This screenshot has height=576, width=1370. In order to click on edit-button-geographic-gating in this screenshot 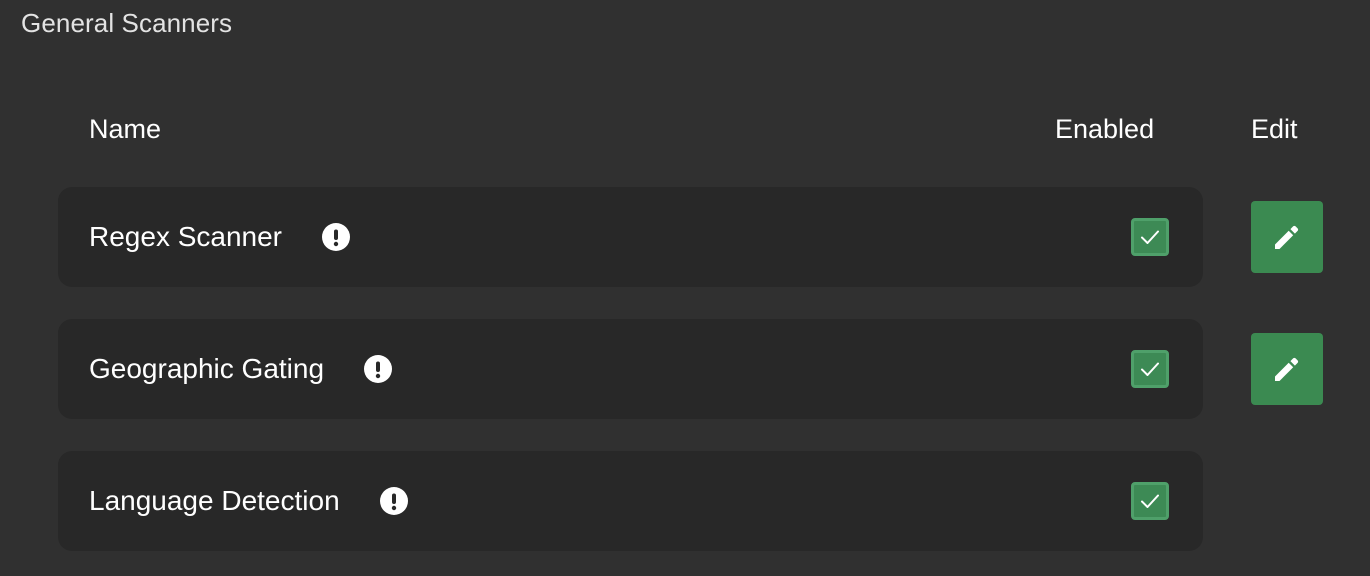, I will do `click(1287, 369)`.